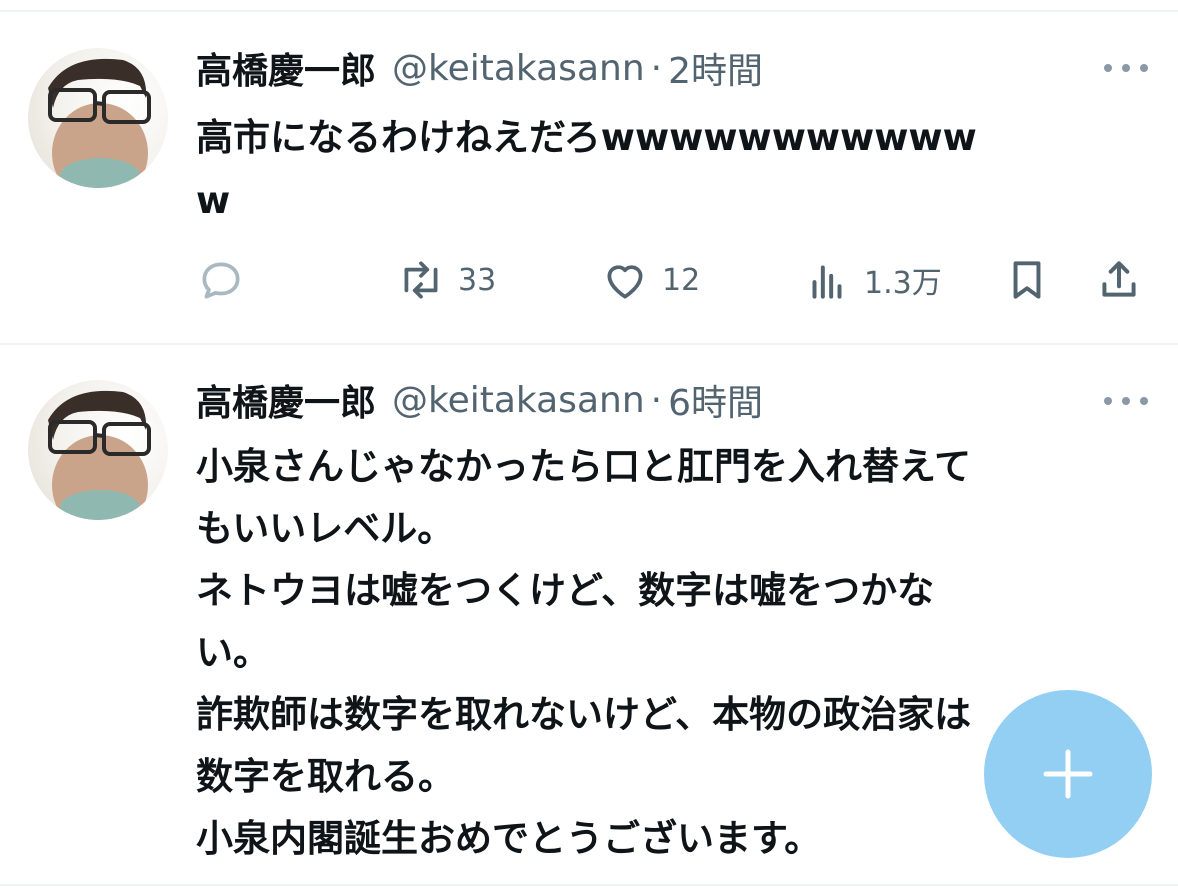  I want to click on tweet-header: 高橋慶一郎 @keitakasann · 6時間, so click(479, 400).